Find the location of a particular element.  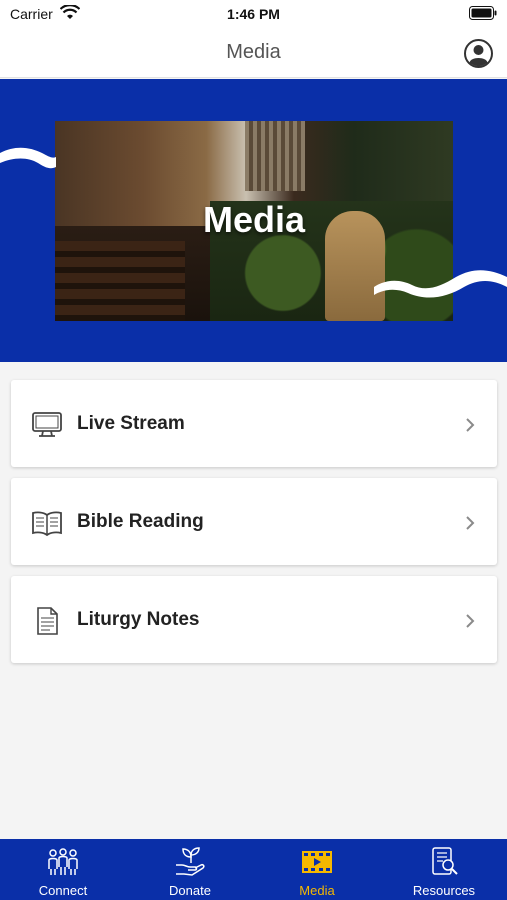

liturgy-notes-item: Liturgy Notes is located at coordinates (254, 619).